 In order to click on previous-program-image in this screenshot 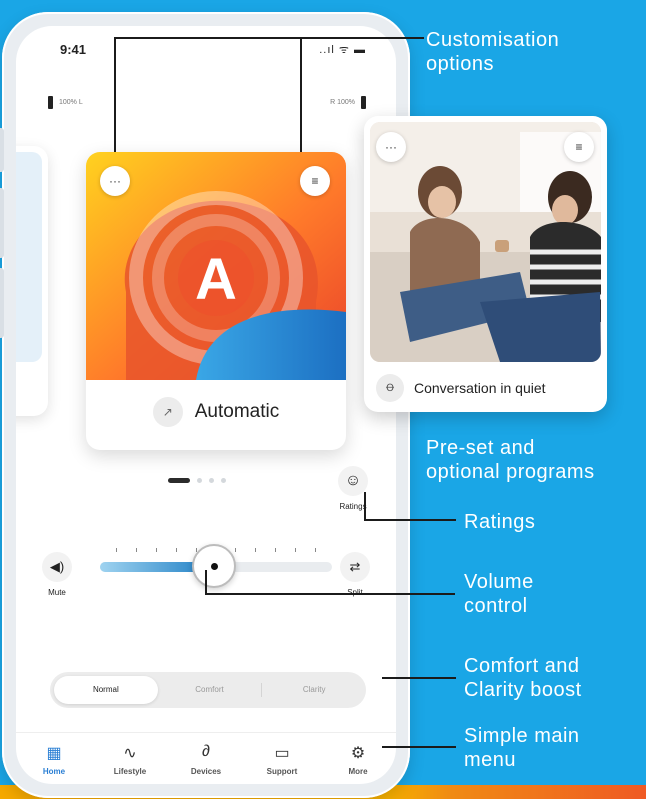, I will do `click(29, 257)`.